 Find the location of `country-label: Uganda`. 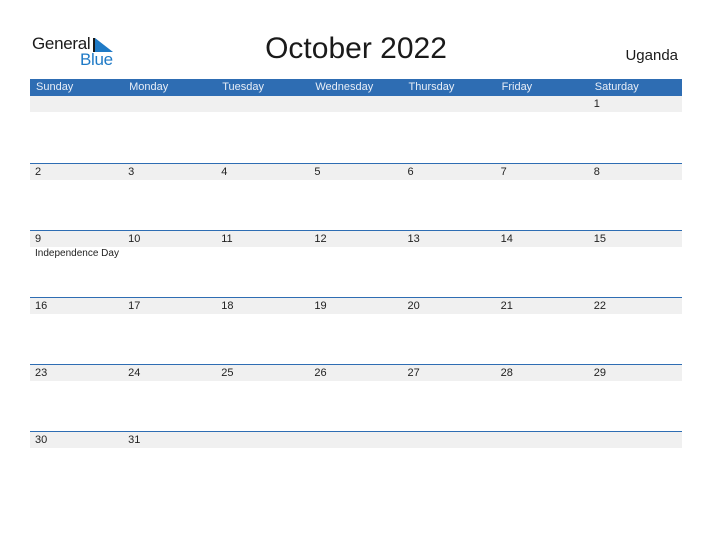

country-label: Uganda is located at coordinates (651, 55).